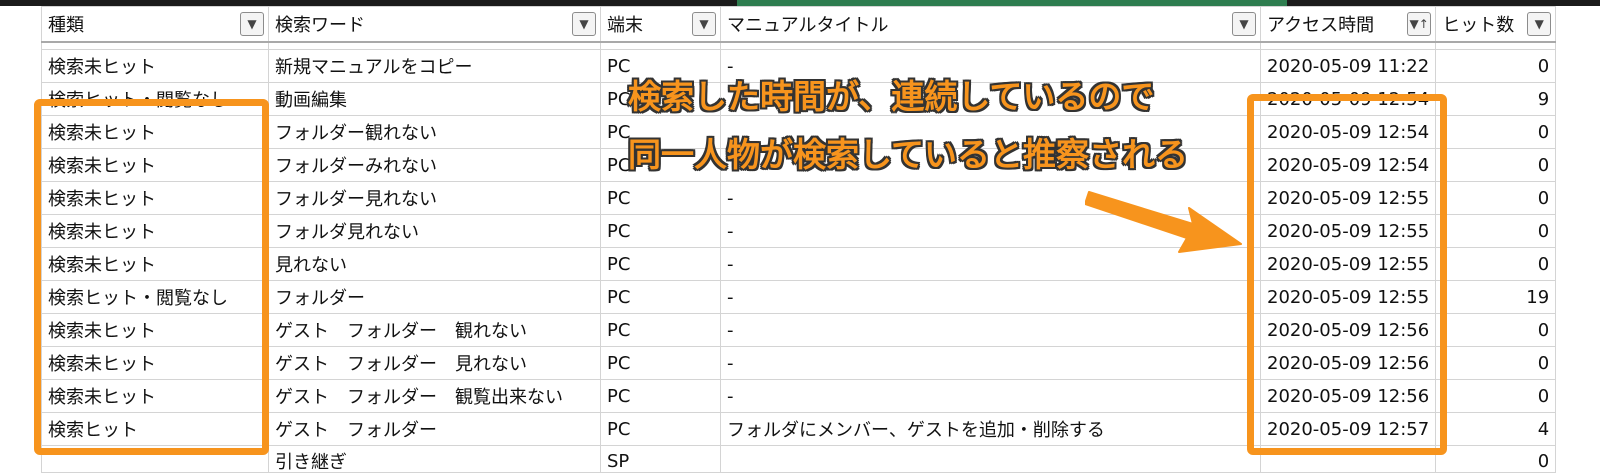  What do you see at coordinates (434, 330) in the screenshot?
I see `cell-word: ゲスト フォルダー 観れない` at bounding box center [434, 330].